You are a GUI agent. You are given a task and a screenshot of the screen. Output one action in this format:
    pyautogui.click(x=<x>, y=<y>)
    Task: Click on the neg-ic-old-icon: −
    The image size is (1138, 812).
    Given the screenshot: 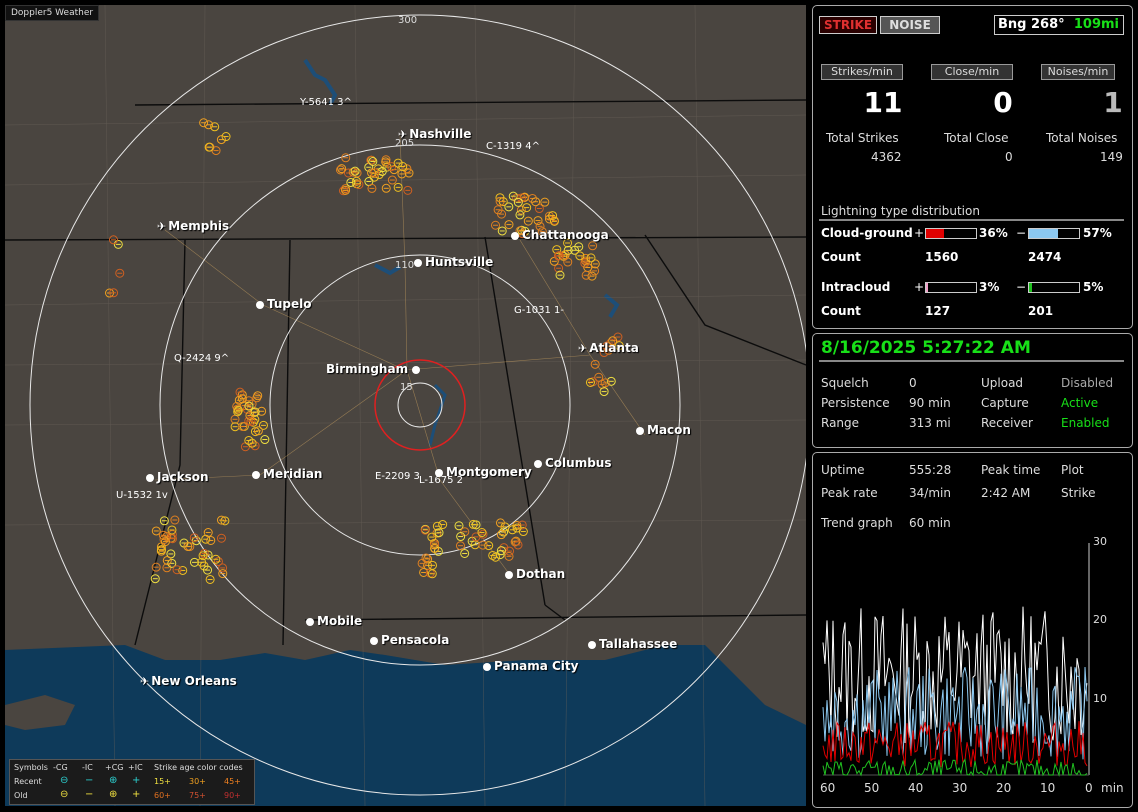 What is the action you would take?
    pyautogui.click(x=89, y=794)
    